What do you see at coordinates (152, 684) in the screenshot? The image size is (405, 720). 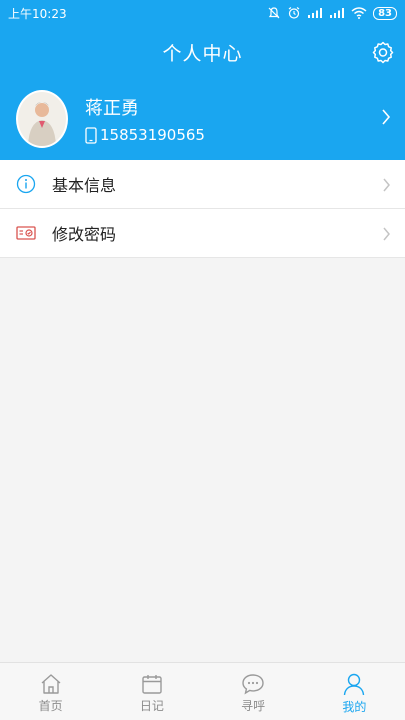 I see `calendar-icon` at bounding box center [152, 684].